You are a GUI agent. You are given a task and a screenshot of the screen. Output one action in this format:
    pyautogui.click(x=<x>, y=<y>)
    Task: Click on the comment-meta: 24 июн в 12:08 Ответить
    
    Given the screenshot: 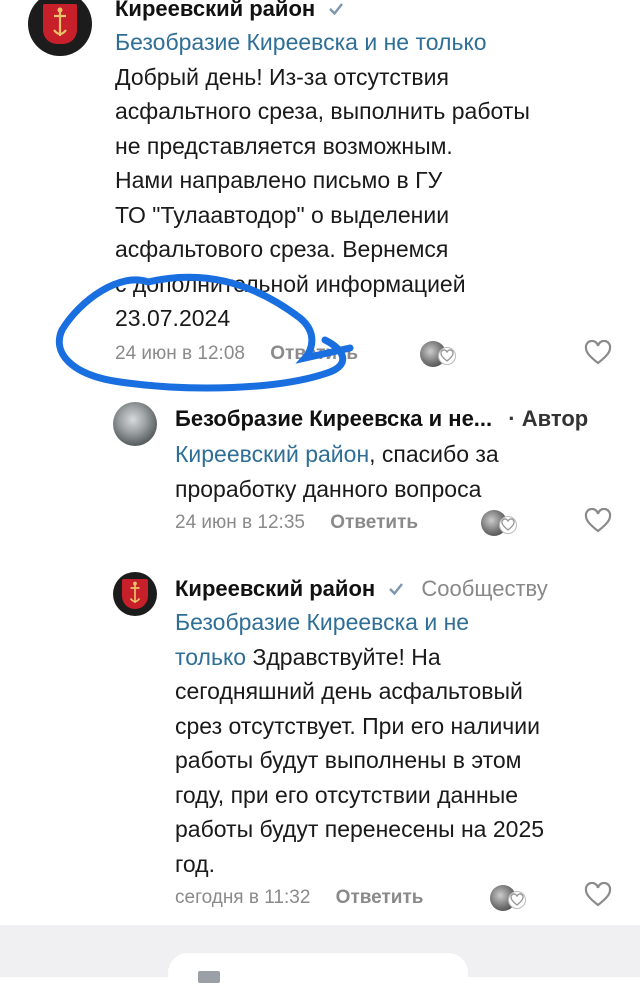 What is the action you would take?
    pyautogui.click(x=236, y=354)
    